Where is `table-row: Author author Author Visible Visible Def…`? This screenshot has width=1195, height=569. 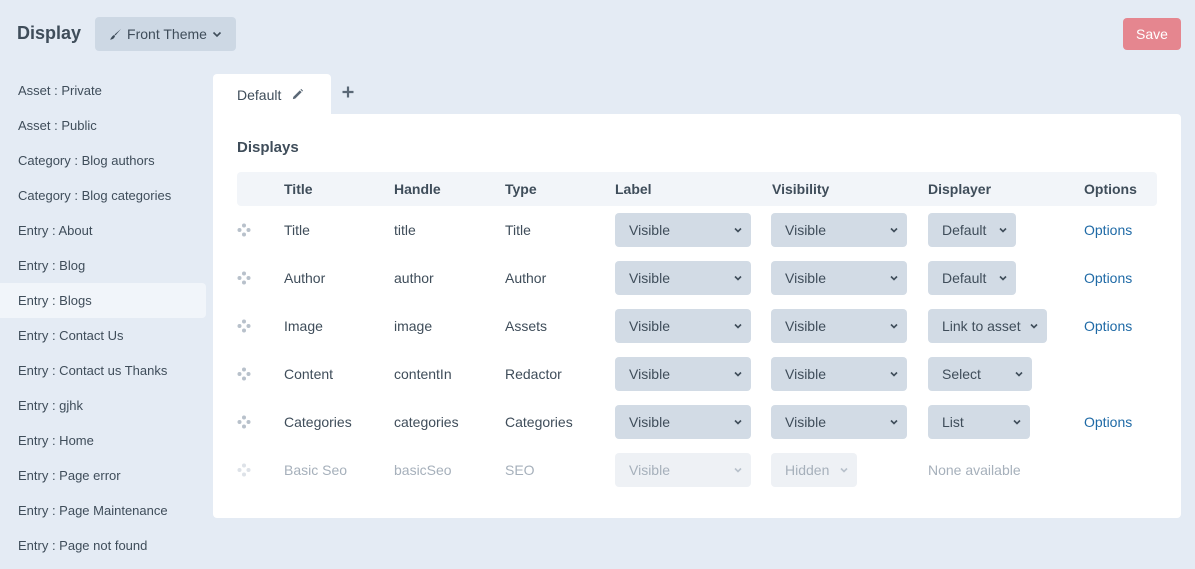
table-row: Author author Author Visible Visible Def… is located at coordinates (697, 278).